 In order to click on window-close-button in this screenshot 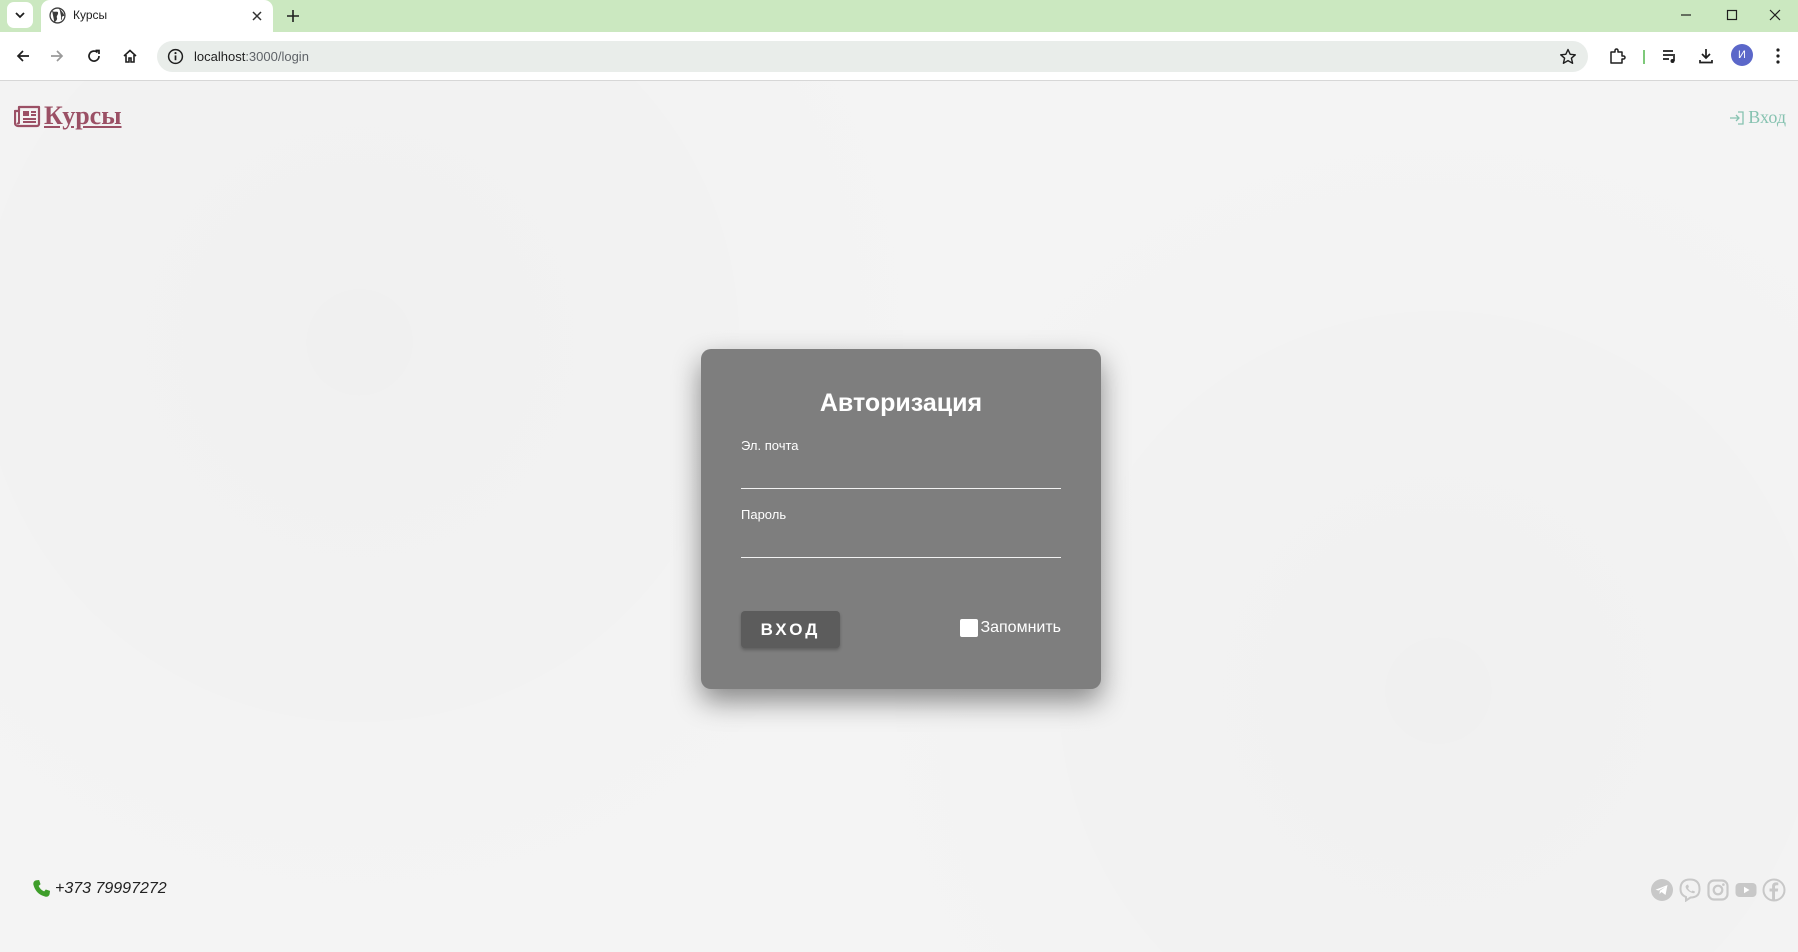, I will do `click(1775, 15)`.